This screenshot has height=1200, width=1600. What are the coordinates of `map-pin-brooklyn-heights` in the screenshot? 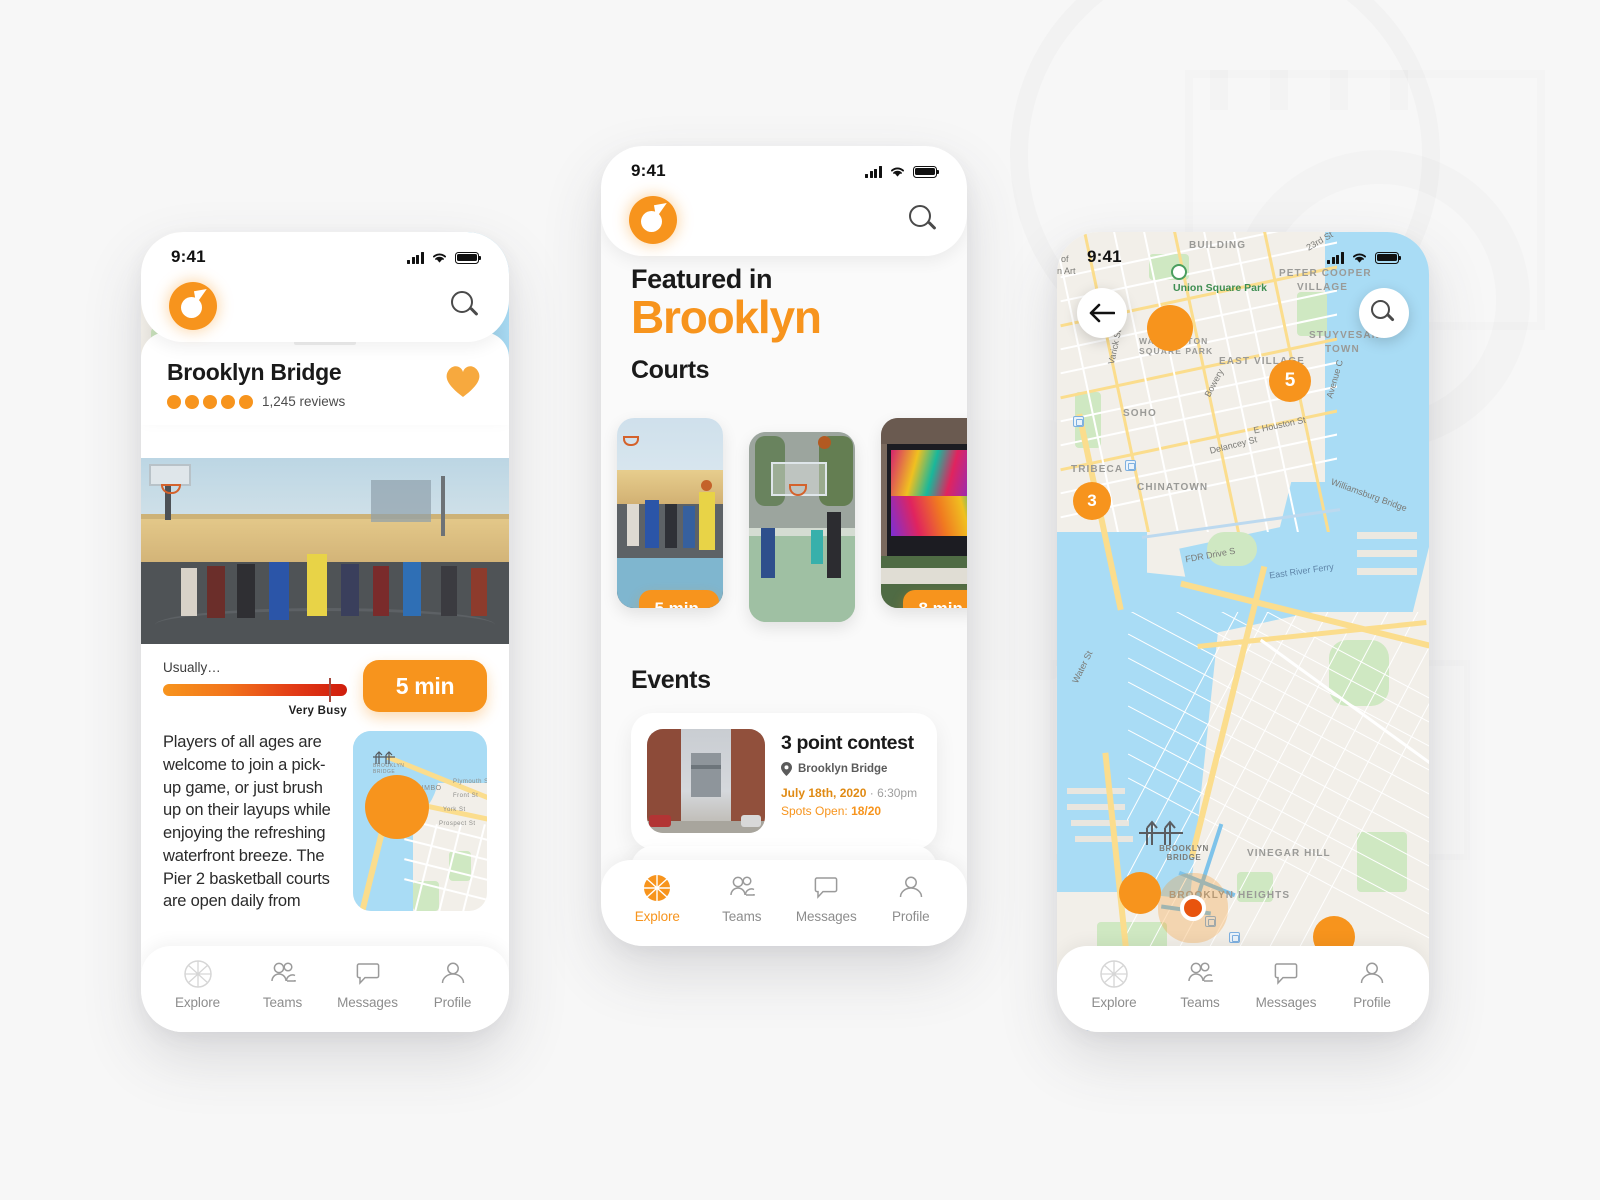 It's located at (1140, 893).